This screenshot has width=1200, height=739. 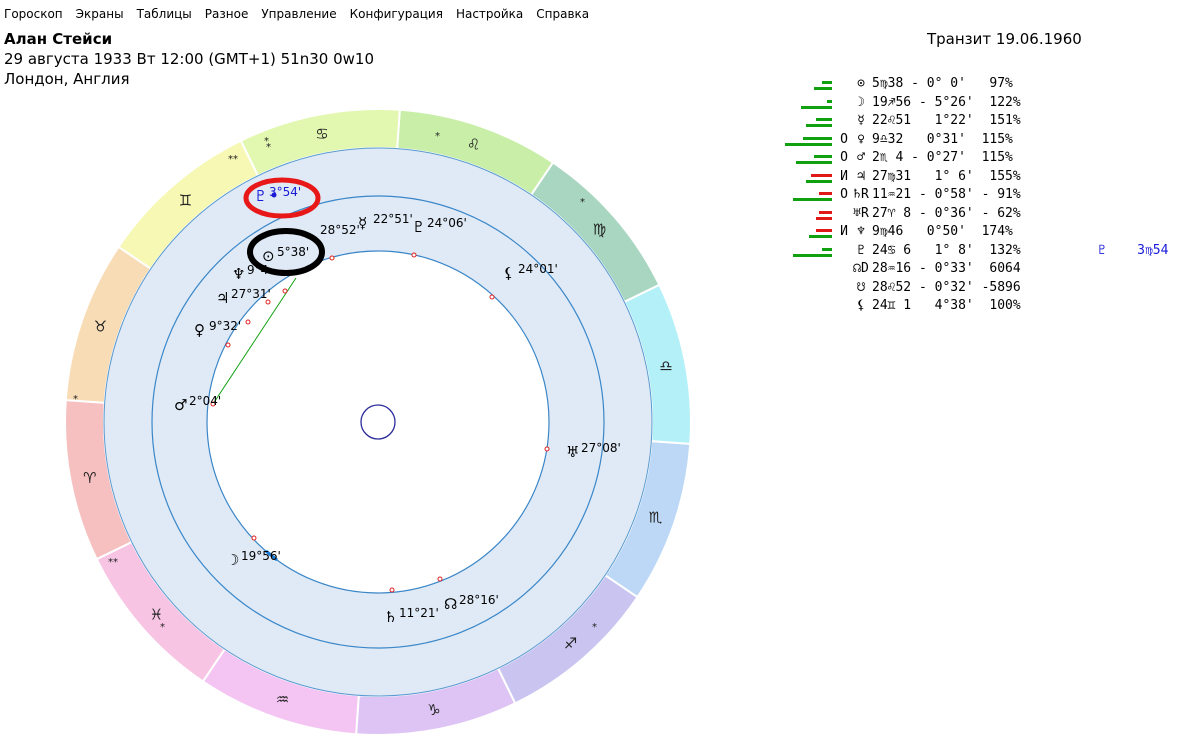 What do you see at coordinates (261, 556) in the screenshot?
I see `planet-degree: 19°56'` at bounding box center [261, 556].